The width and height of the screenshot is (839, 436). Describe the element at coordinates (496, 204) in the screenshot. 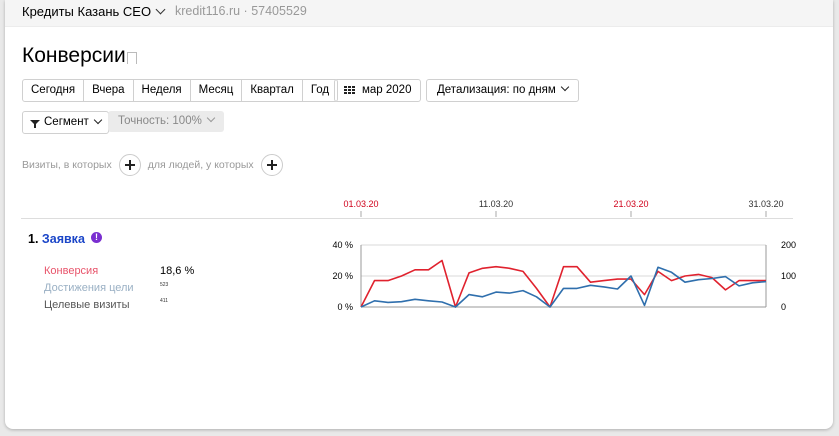

I see `x-tick-label: 11.03.20` at that location.